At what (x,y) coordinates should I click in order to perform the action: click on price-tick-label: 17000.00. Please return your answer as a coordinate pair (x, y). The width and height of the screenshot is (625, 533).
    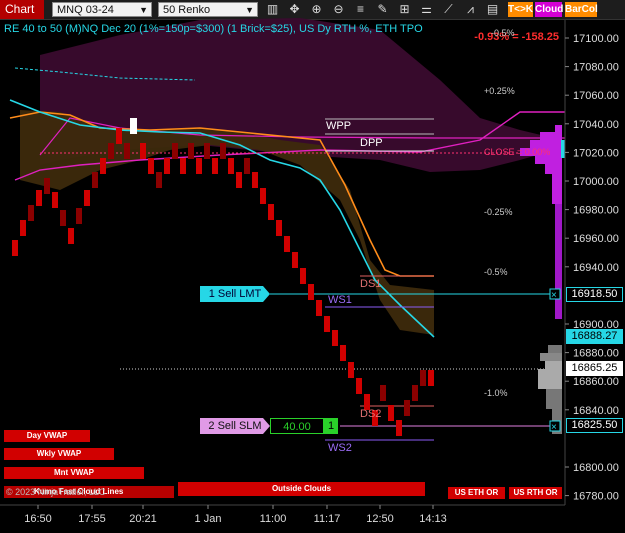
    Looking at the image, I should click on (596, 182).